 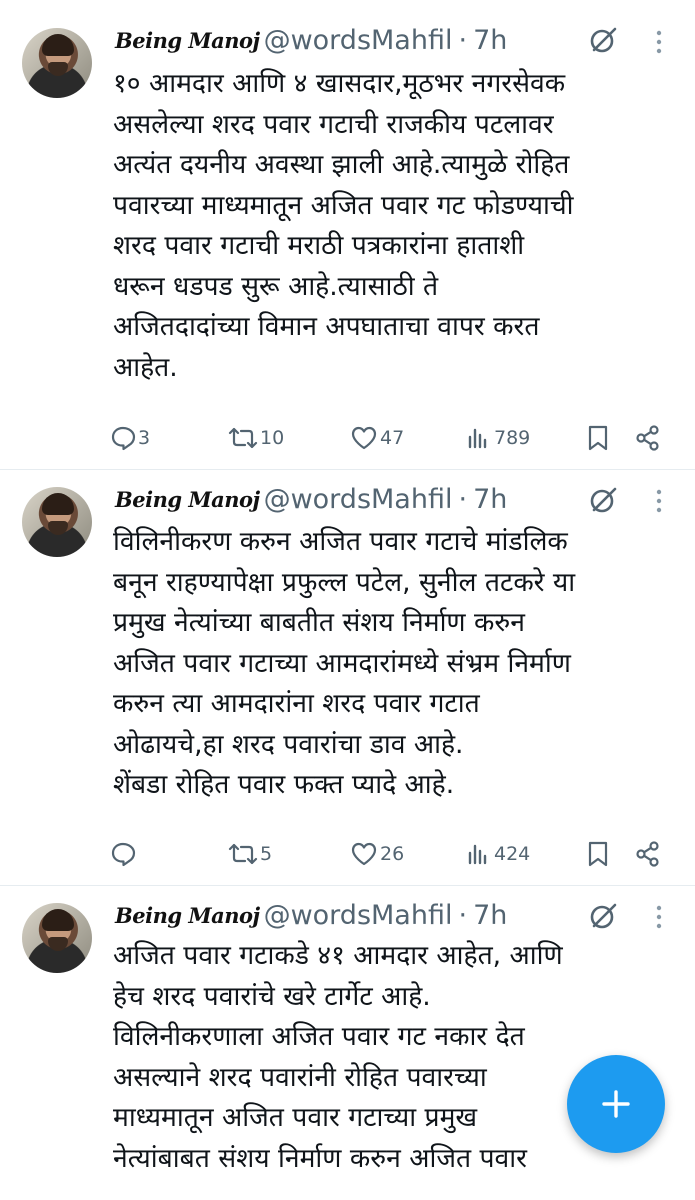 I want to click on views-count: 789, so click(x=512, y=438).